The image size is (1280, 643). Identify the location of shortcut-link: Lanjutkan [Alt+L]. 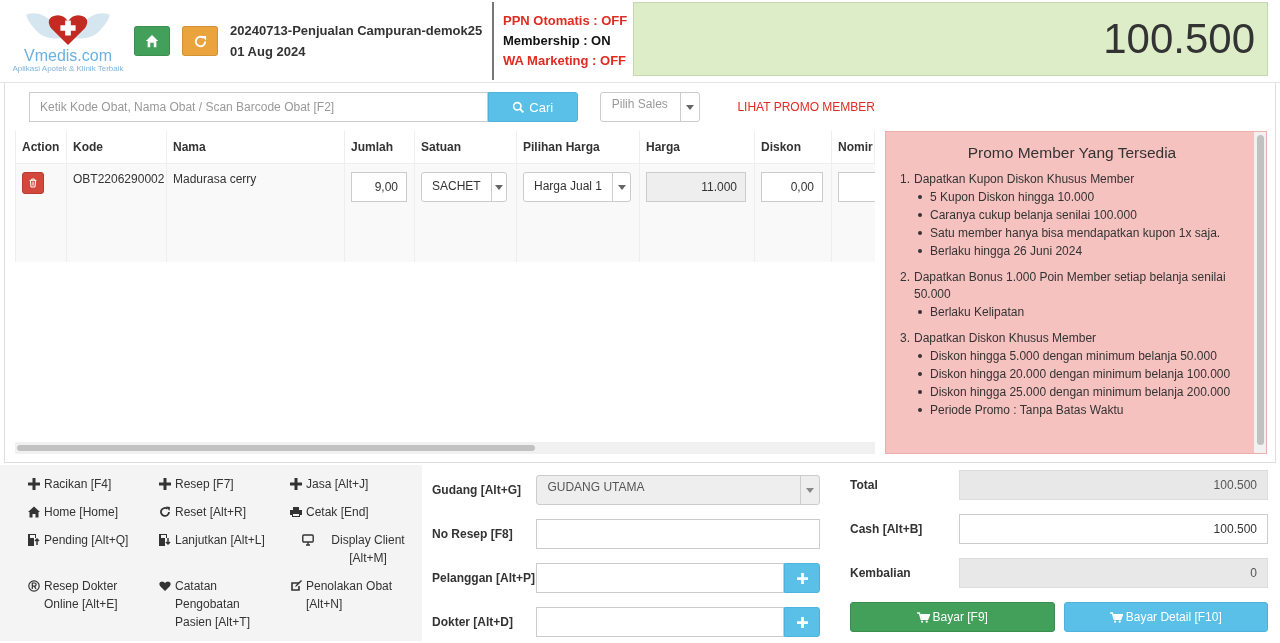
(224, 554).